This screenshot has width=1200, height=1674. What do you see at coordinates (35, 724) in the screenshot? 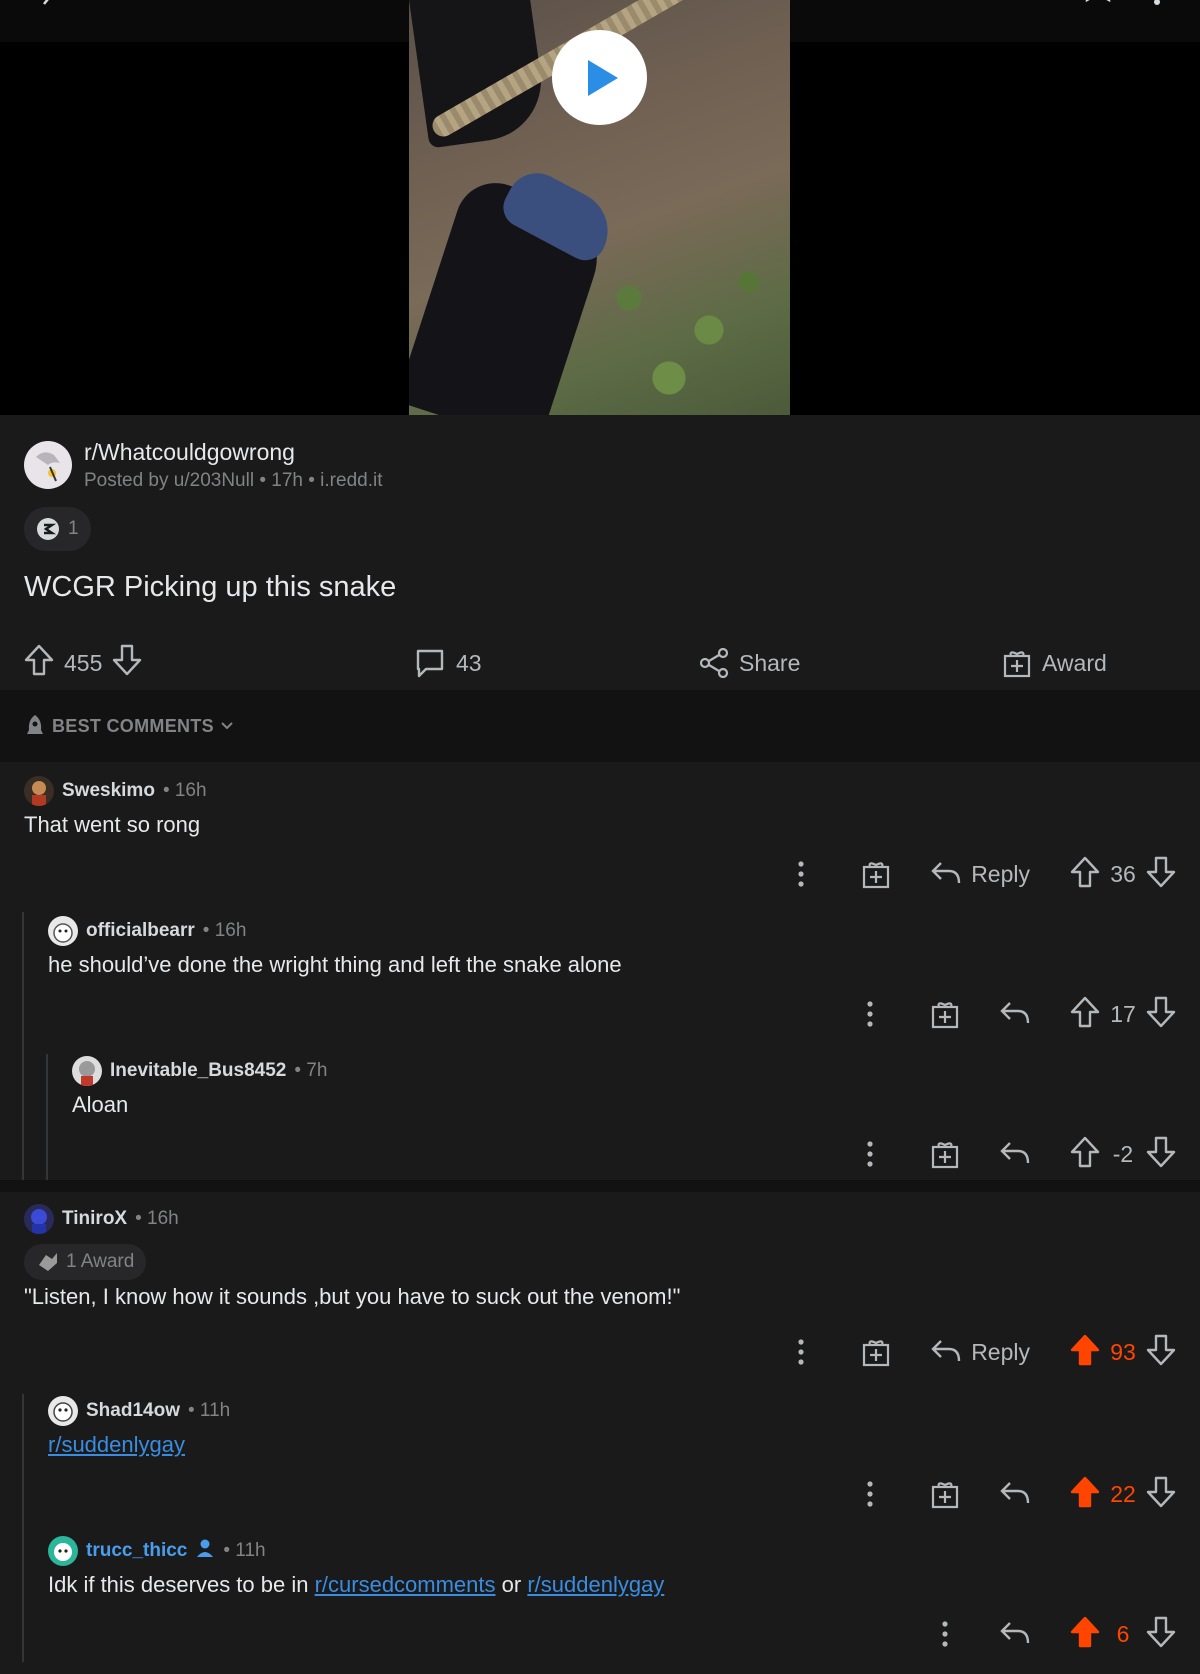
I see `rocket-icon` at bounding box center [35, 724].